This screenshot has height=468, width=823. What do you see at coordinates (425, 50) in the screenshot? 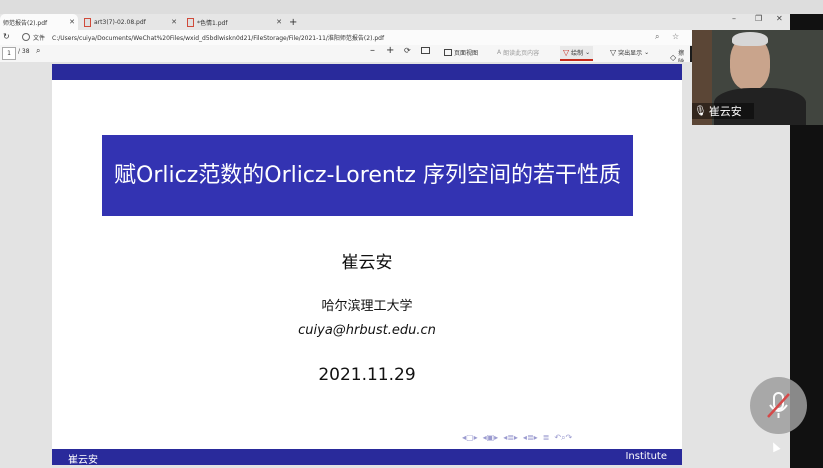
I see `fit-page-icon` at bounding box center [425, 50].